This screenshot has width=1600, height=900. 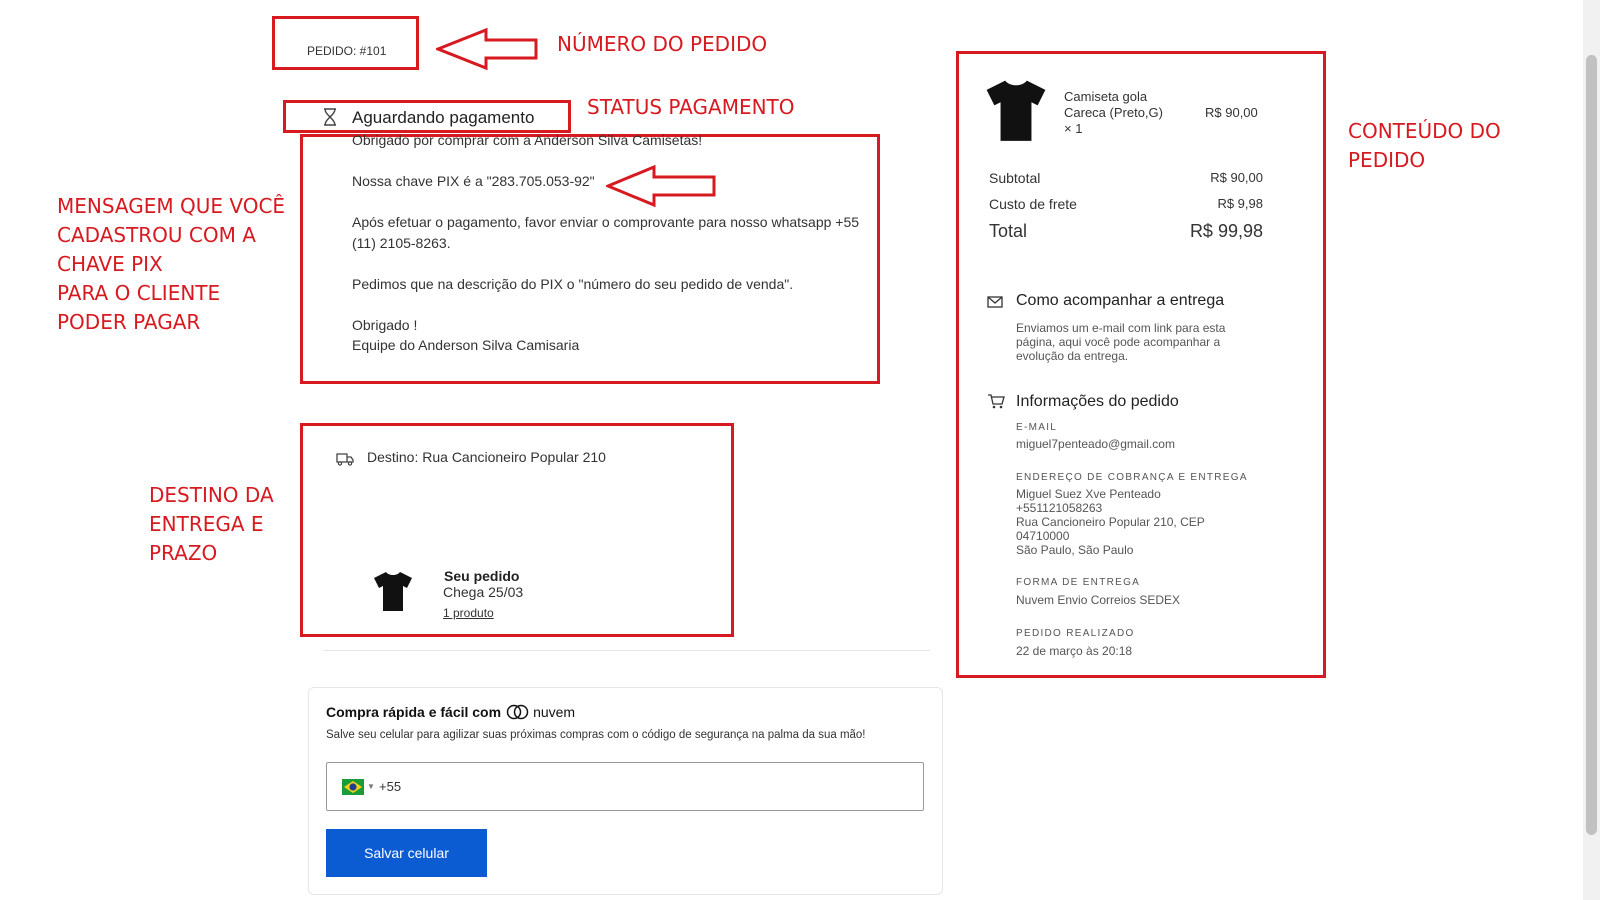 What do you see at coordinates (443, 117) in the screenshot?
I see `payment-status: Aguardando pagamento` at bounding box center [443, 117].